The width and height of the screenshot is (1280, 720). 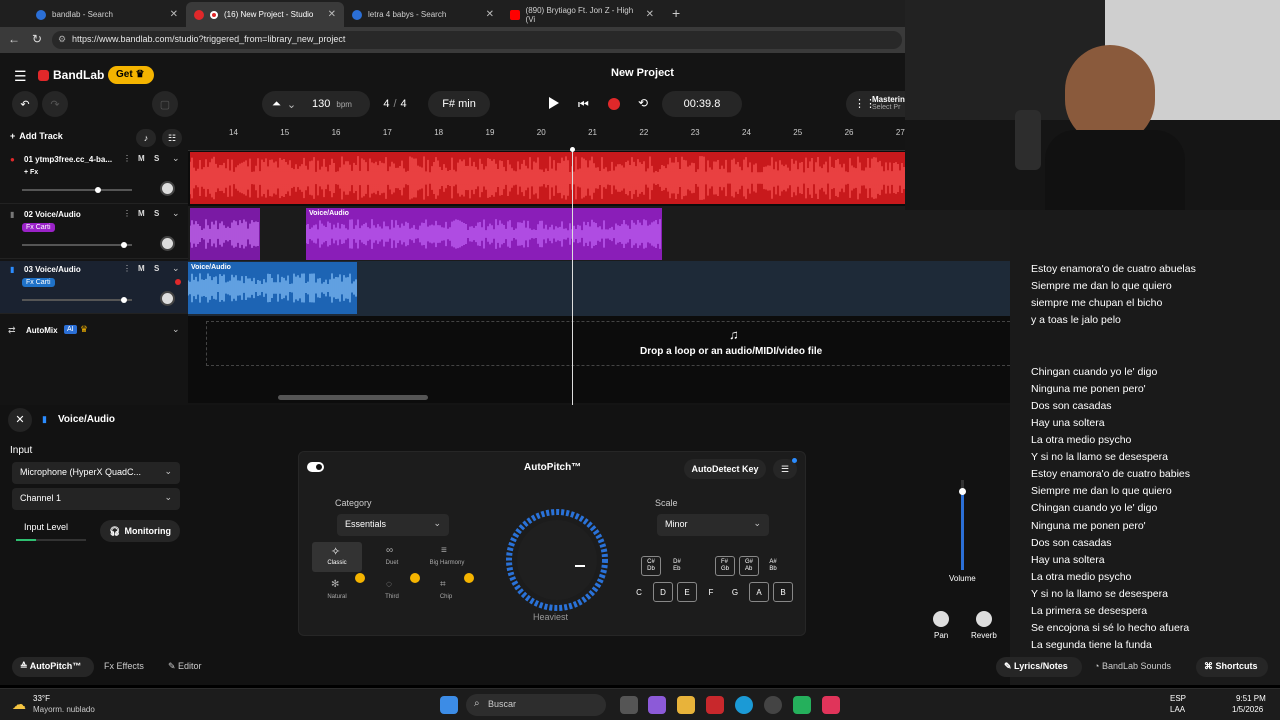 What do you see at coordinates (1091, 645) in the screenshot?
I see `lyric-line: La segunda tiene la funda` at bounding box center [1091, 645].